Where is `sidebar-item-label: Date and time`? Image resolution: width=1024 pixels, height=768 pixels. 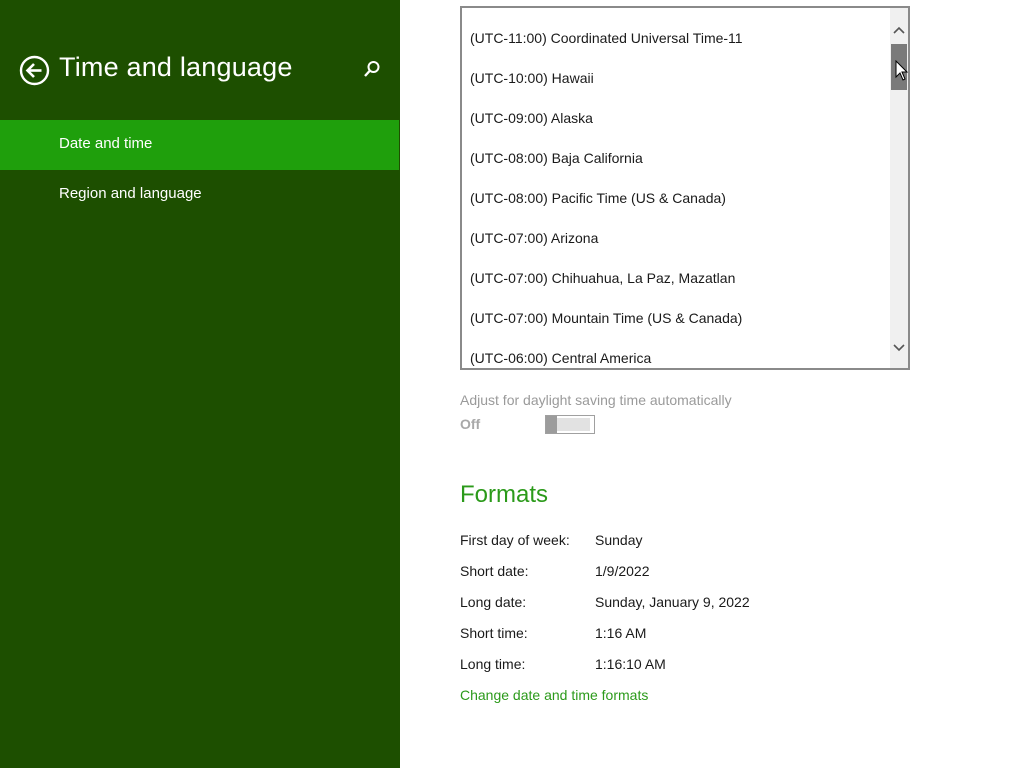 sidebar-item-label: Date and time is located at coordinates (106, 143).